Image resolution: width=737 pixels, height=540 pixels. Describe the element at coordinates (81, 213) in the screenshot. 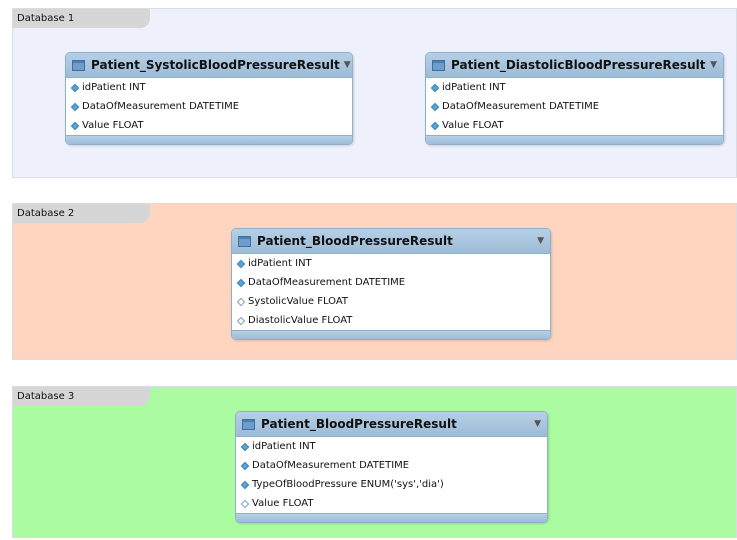

I see `layer-label: Database 2` at that location.